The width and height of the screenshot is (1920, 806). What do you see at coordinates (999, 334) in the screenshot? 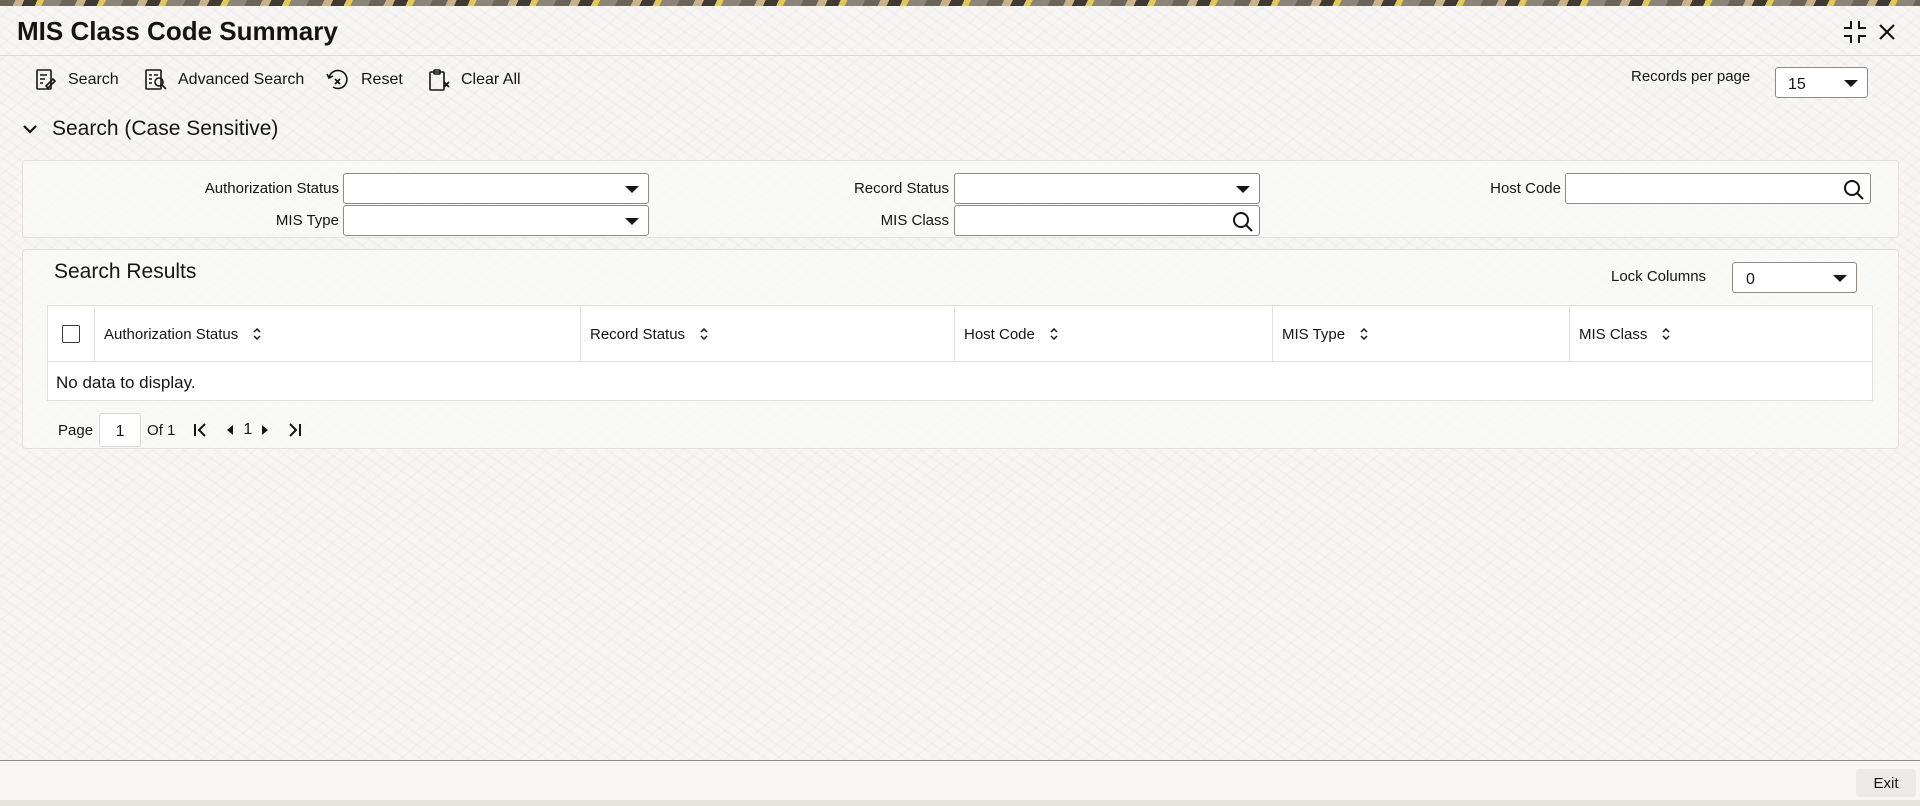
I see `column-header-label: Host Code` at bounding box center [999, 334].